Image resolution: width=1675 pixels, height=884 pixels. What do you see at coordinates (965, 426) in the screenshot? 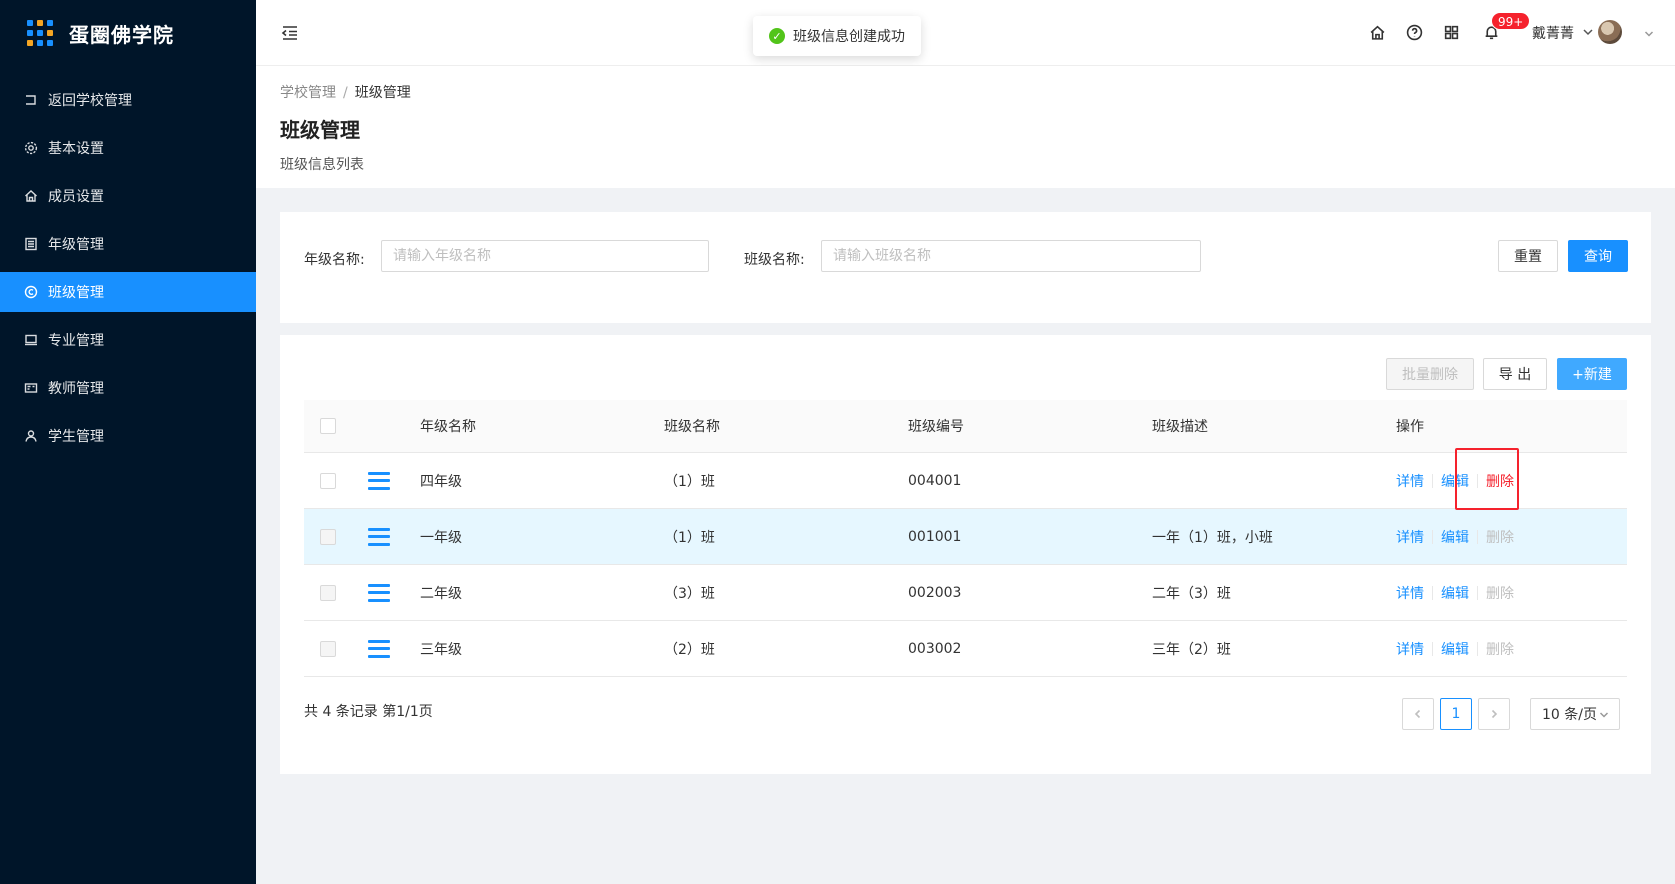
I see `table-header: 年级名称 班级名称 班级编号 班级描述 操作` at bounding box center [965, 426].